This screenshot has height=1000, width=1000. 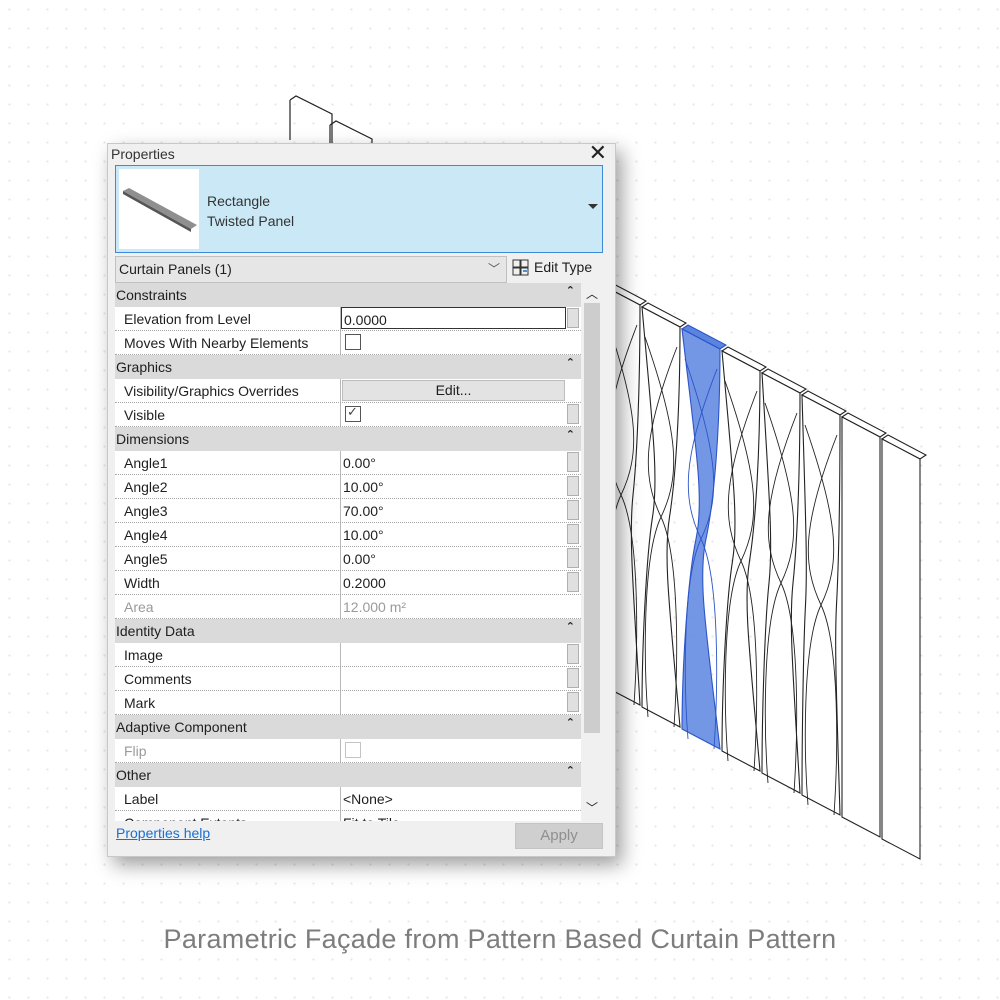 I want to click on checkmark-icon: ✓, so click(x=352, y=411).